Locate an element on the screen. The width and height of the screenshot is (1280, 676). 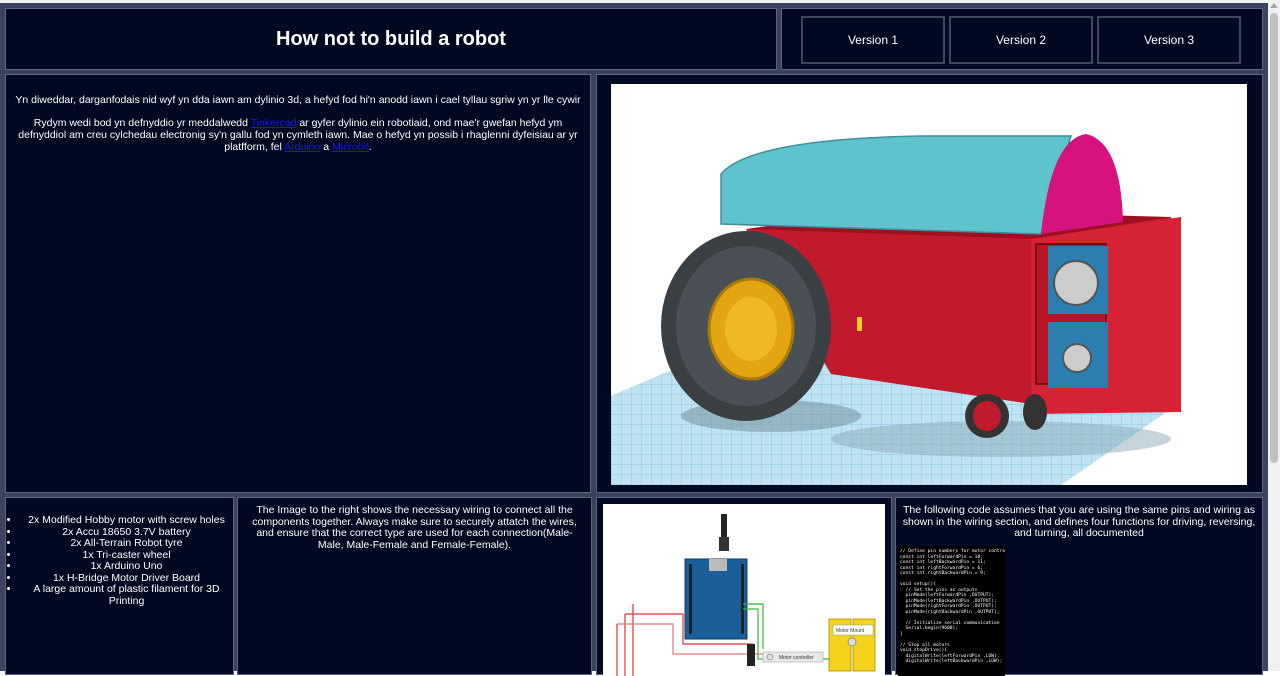
intro-text: a is located at coordinates (326, 147).